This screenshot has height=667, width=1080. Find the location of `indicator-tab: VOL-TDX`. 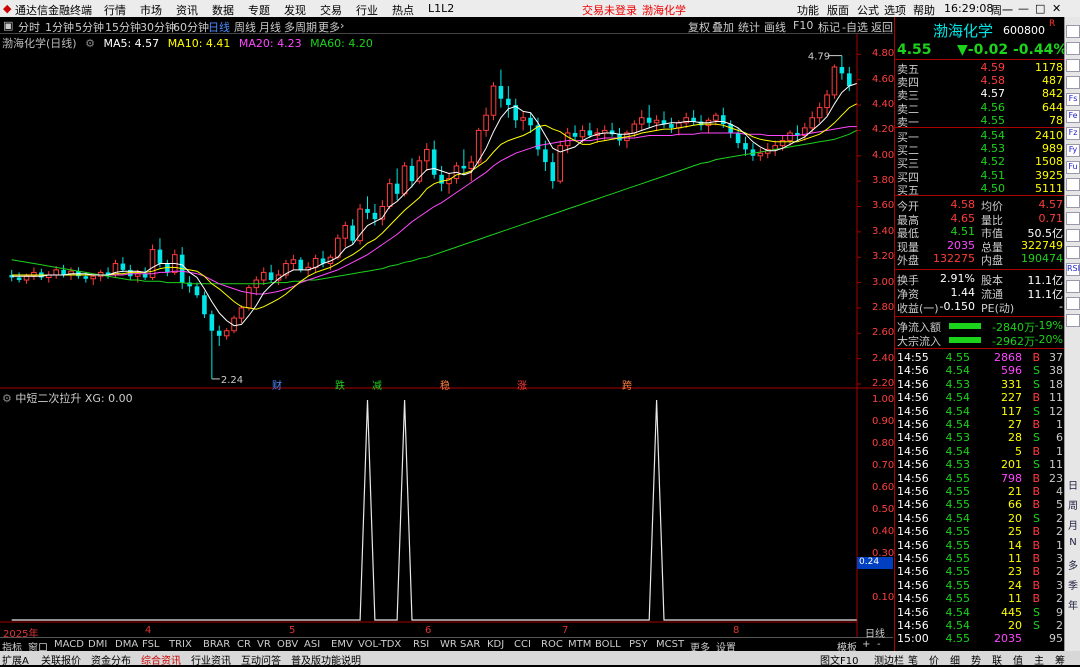

indicator-tab: VOL-TDX is located at coordinates (379, 644).